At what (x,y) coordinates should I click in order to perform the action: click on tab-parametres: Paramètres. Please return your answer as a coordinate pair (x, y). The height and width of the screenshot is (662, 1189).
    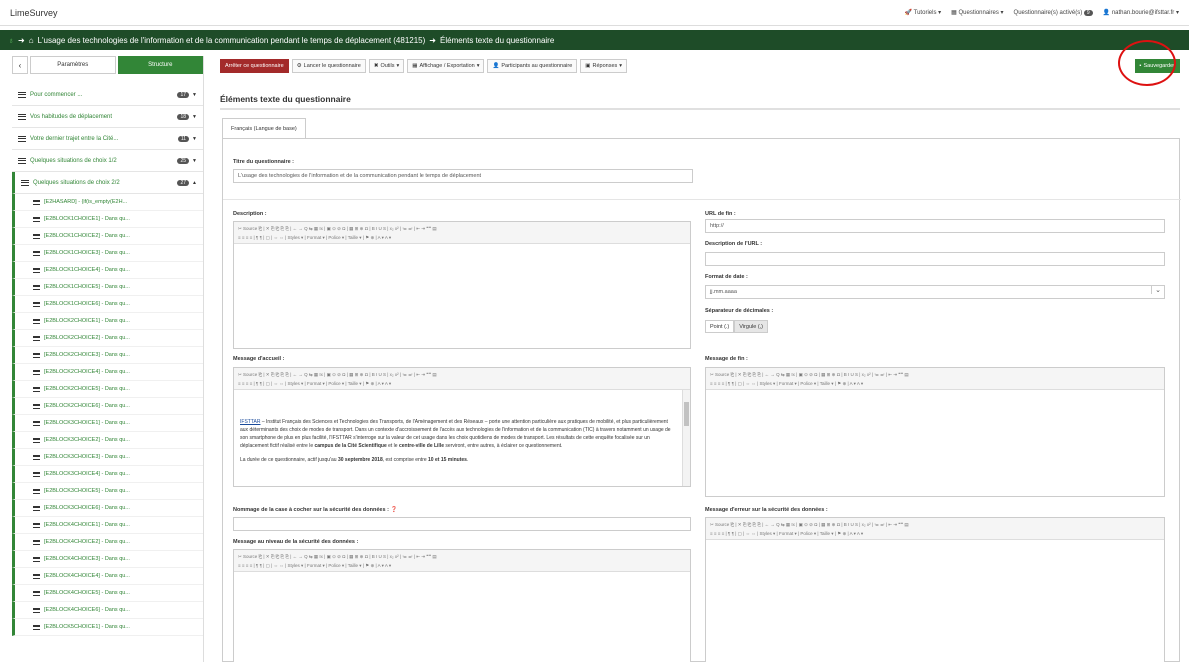
    Looking at the image, I should click on (73, 65).